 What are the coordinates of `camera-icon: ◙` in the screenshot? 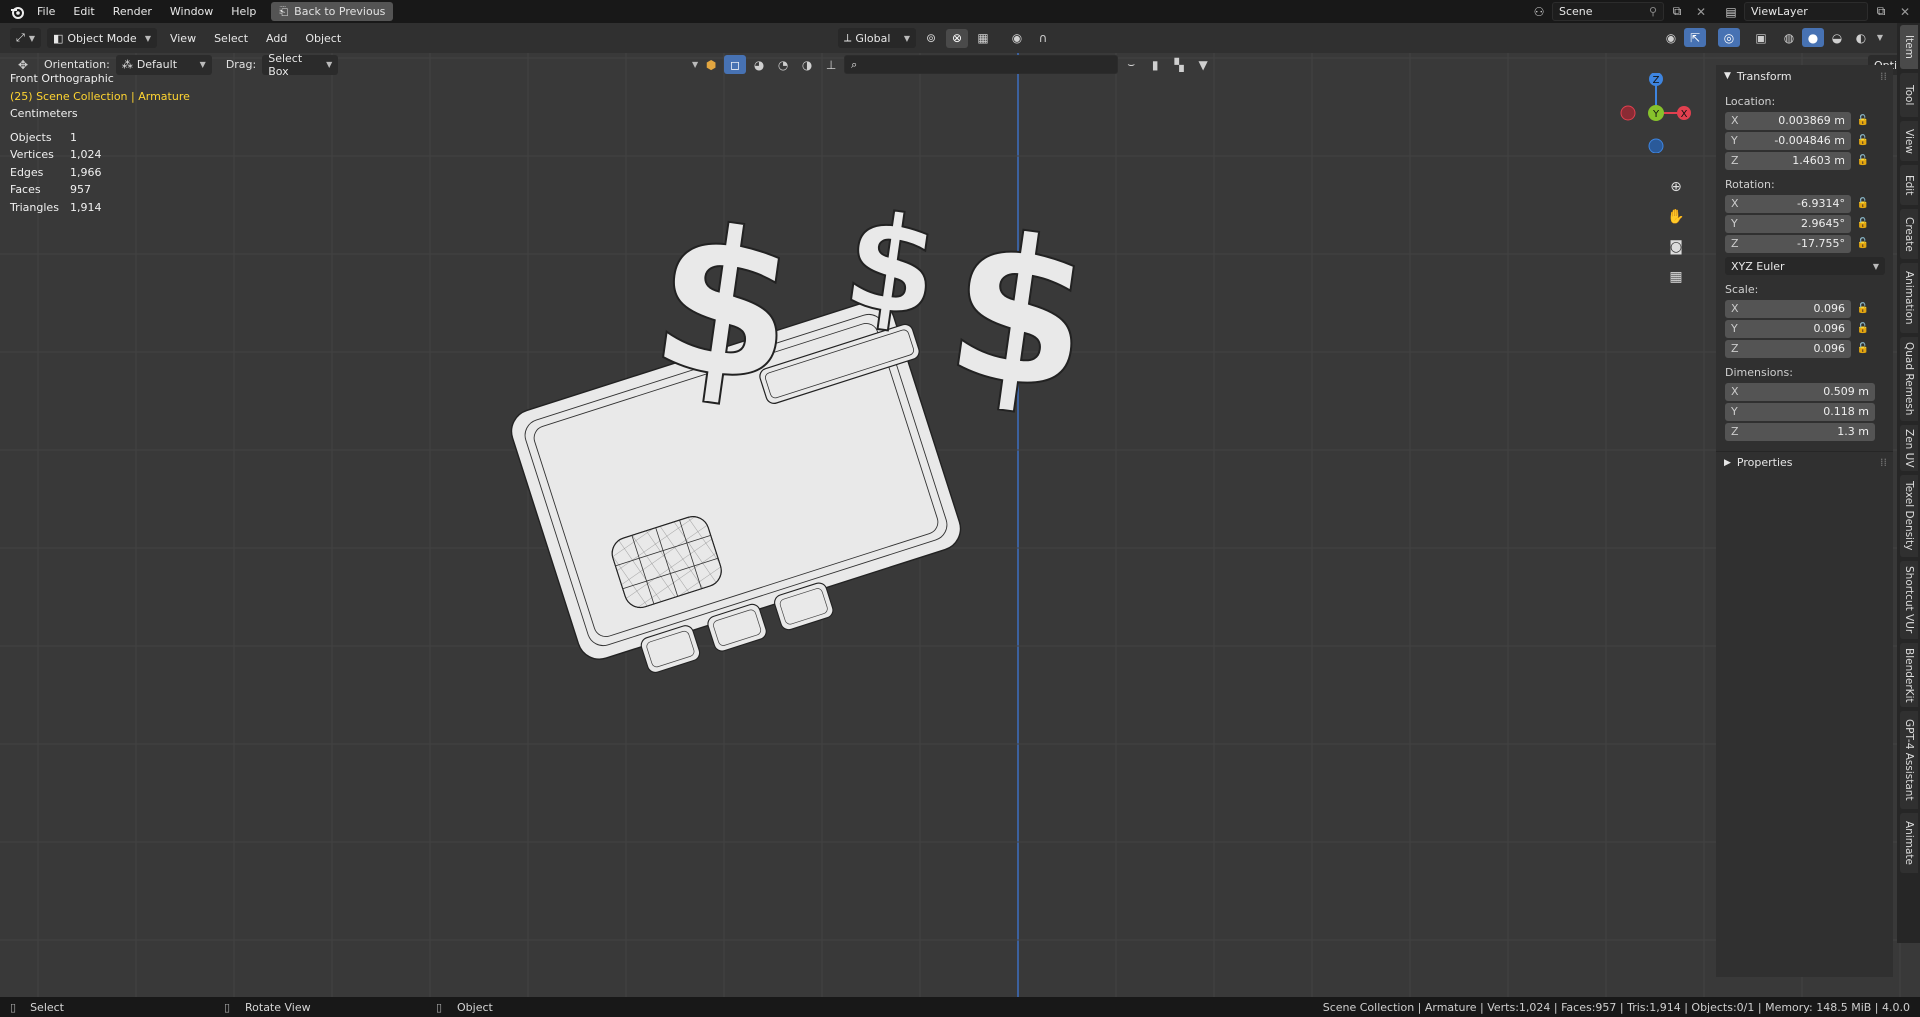 It's located at (1676, 247).